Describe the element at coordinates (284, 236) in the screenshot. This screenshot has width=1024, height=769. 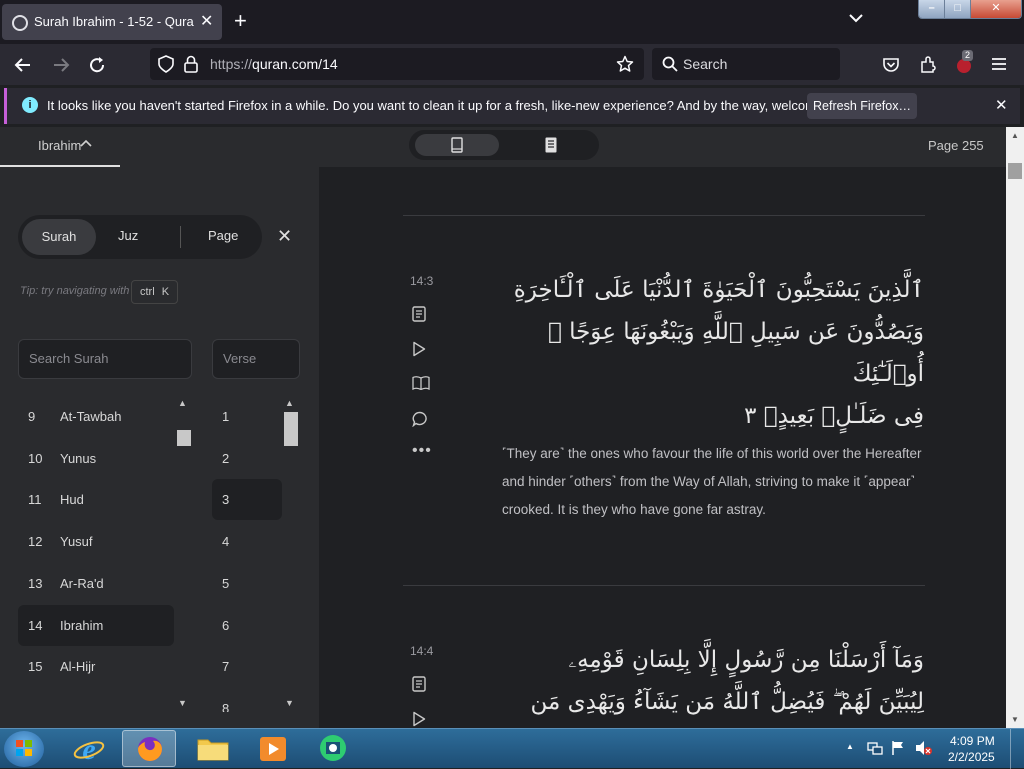
I see `close-sidebar-icon: ✕` at that location.